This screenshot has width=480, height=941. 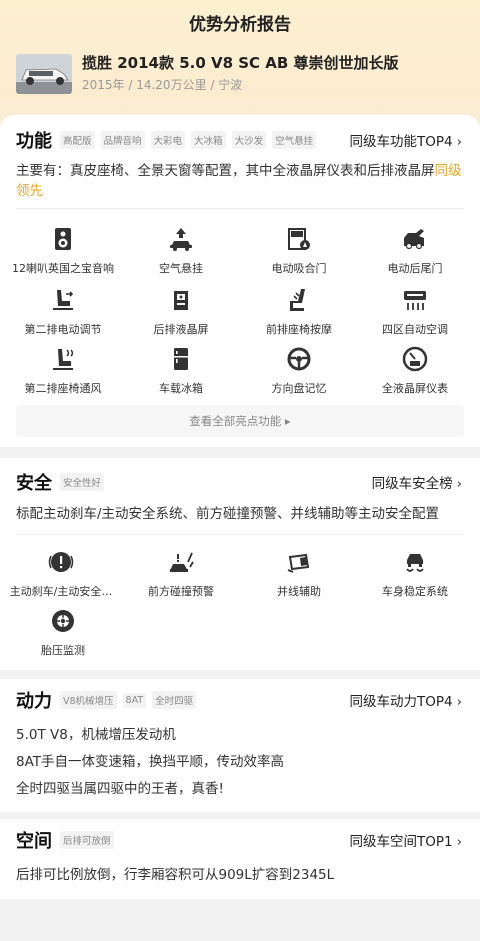 I want to click on safety-feature-item: 并线辅助, so click(x=299, y=574).